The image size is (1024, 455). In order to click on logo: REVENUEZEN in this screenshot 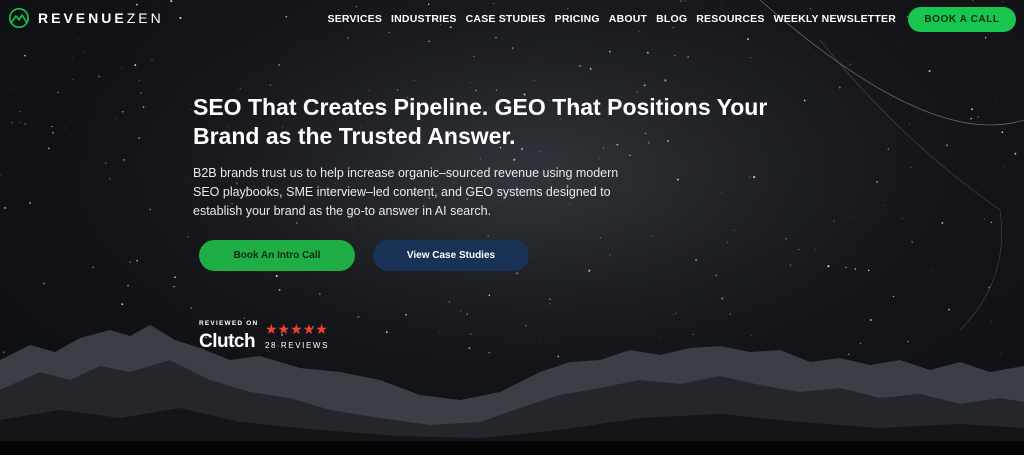, I will do `click(86, 18)`.